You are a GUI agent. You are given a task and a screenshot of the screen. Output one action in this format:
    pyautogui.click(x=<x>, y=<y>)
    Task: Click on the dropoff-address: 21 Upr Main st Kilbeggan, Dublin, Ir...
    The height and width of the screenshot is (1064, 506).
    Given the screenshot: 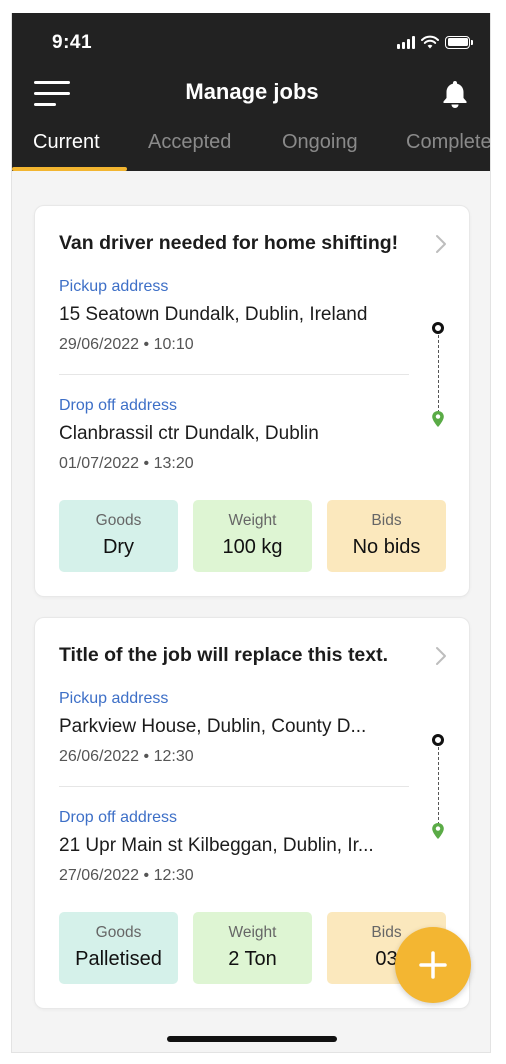 What is the action you would take?
    pyautogui.click(x=216, y=845)
    